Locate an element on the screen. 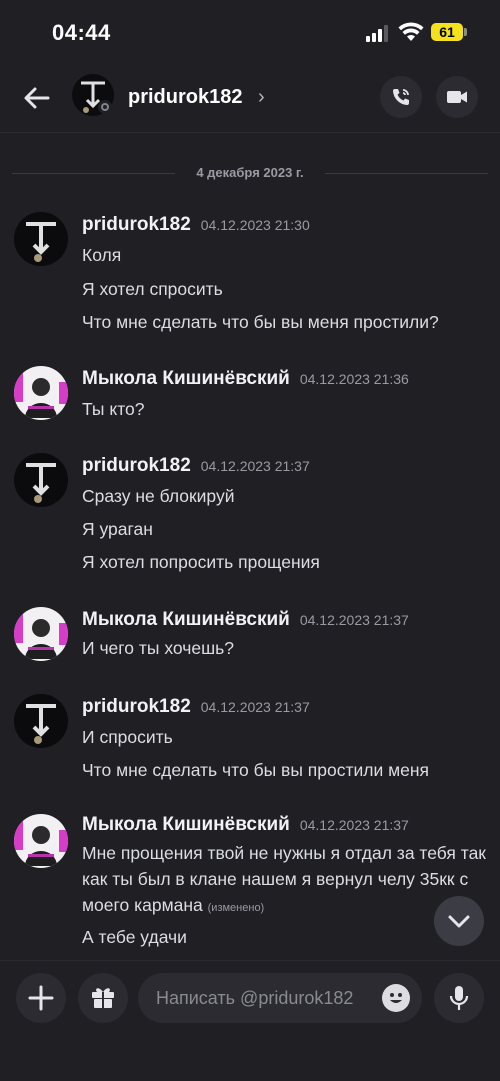 This screenshot has width=500, height=1081. scroll-to-bottom-button is located at coordinates (459, 921).